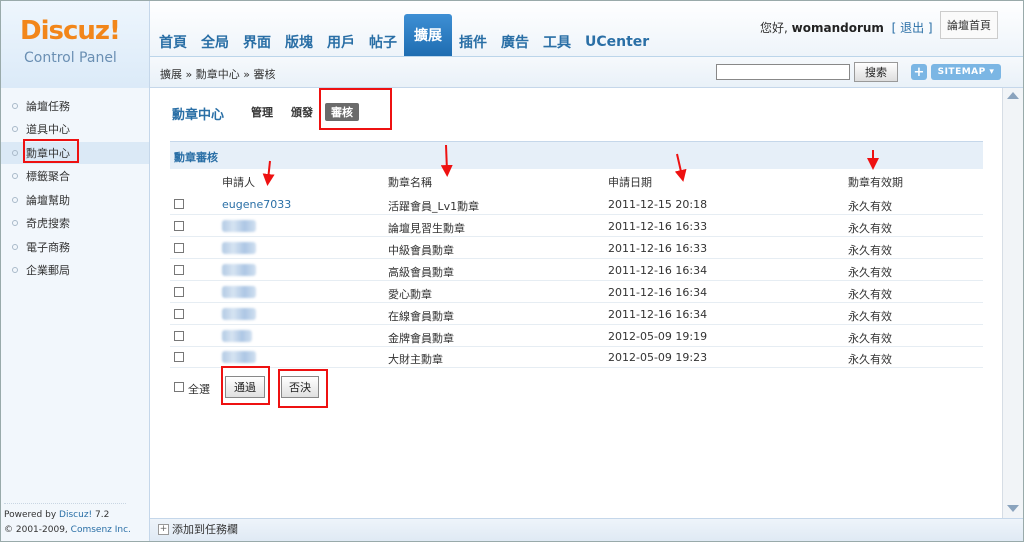 This screenshot has width=1024, height=542. What do you see at coordinates (1013, 303) in the screenshot?
I see `vertical-scrollbar` at bounding box center [1013, 303].